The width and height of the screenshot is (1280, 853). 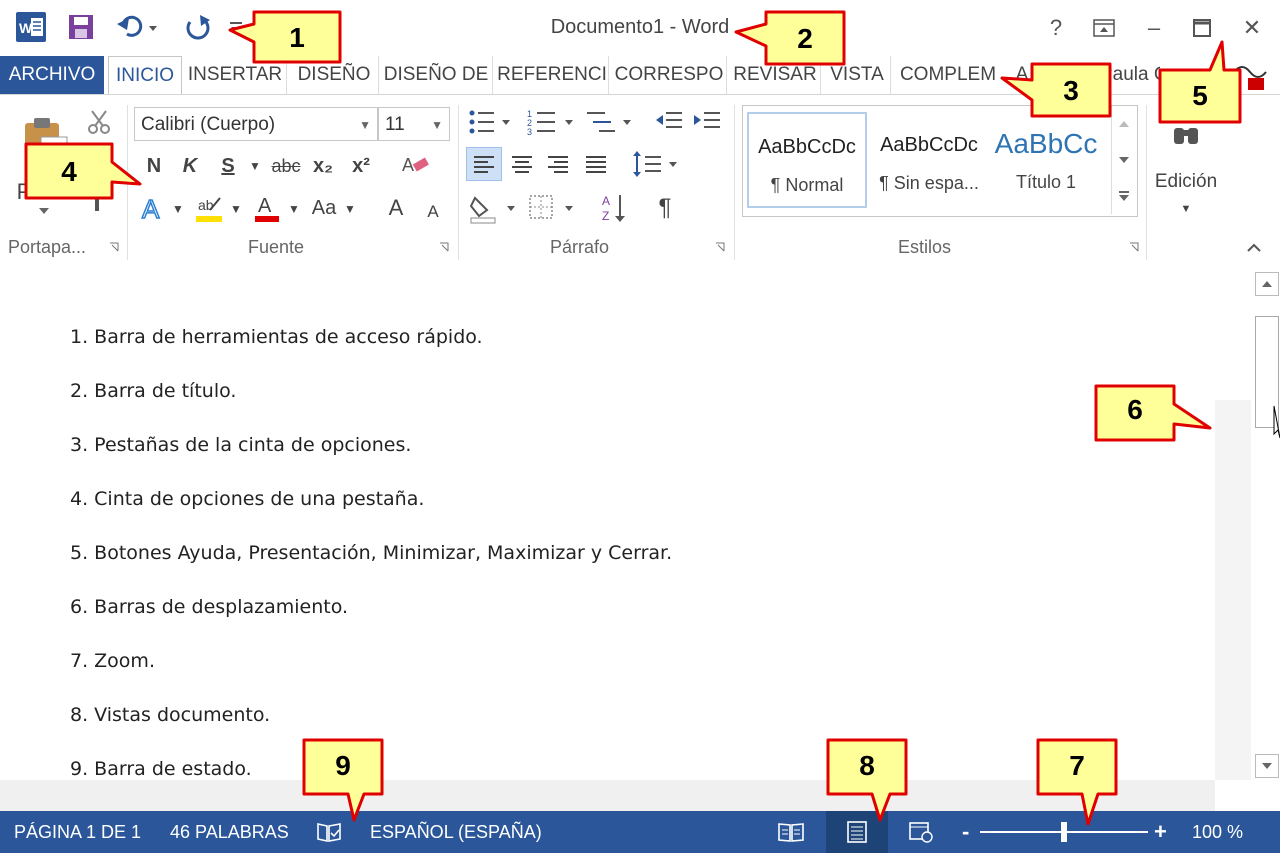 What do you see at coordinates (415, 165) in the screenshot?
I see `clear-formatting-icon: A` at bounding box center [415, 165].